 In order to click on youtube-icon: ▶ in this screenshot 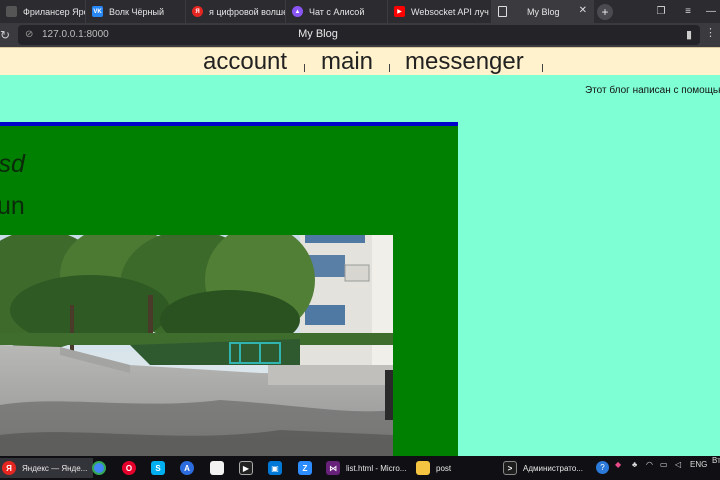, I will do `click(399, 11)`.